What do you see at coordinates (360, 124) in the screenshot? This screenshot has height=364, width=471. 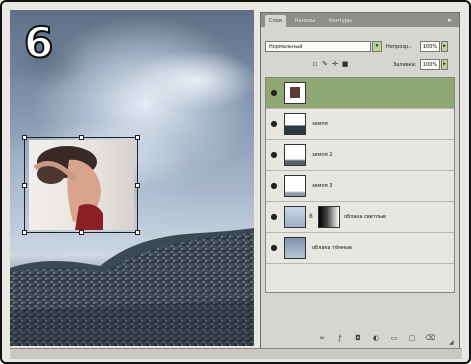 I see `layer-row: ● земля` at bounding box center [360, 124].